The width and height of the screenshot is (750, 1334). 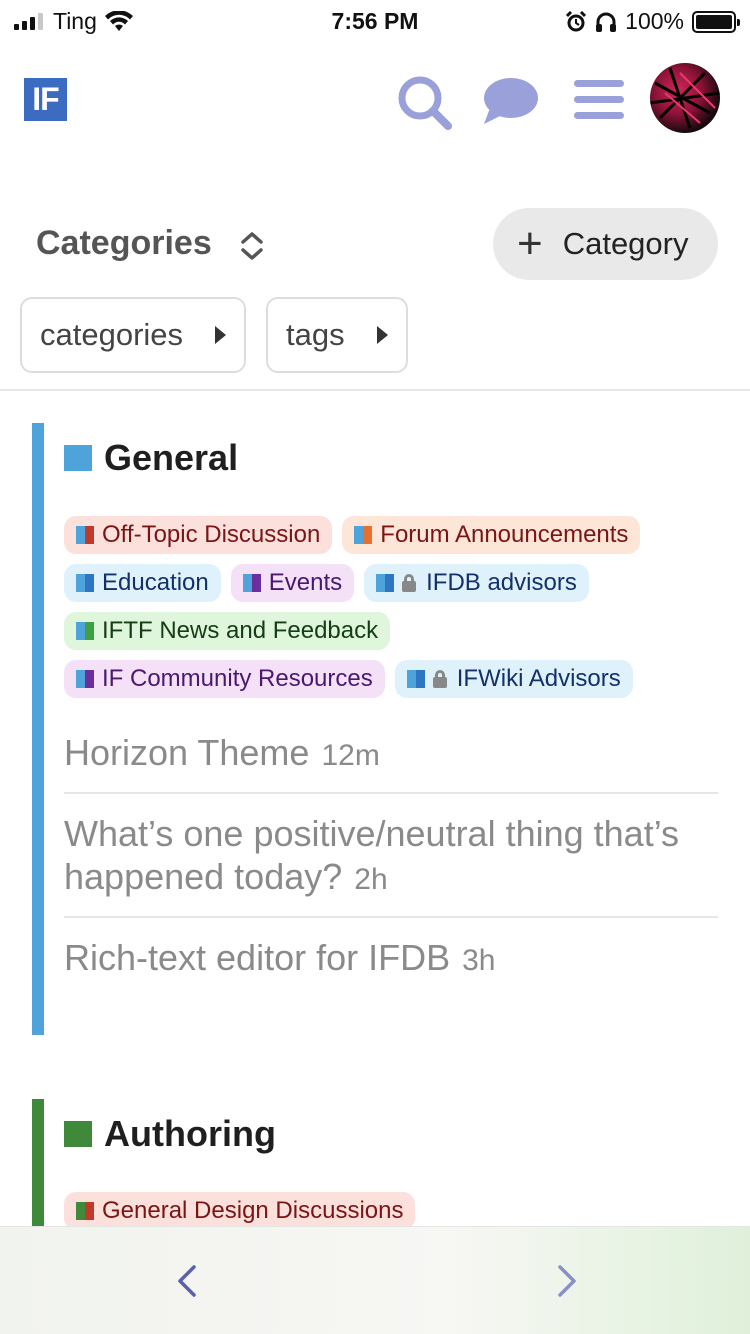 I want to click on subcategory-badge: IFDB advisors, so click(x=476, y=583).